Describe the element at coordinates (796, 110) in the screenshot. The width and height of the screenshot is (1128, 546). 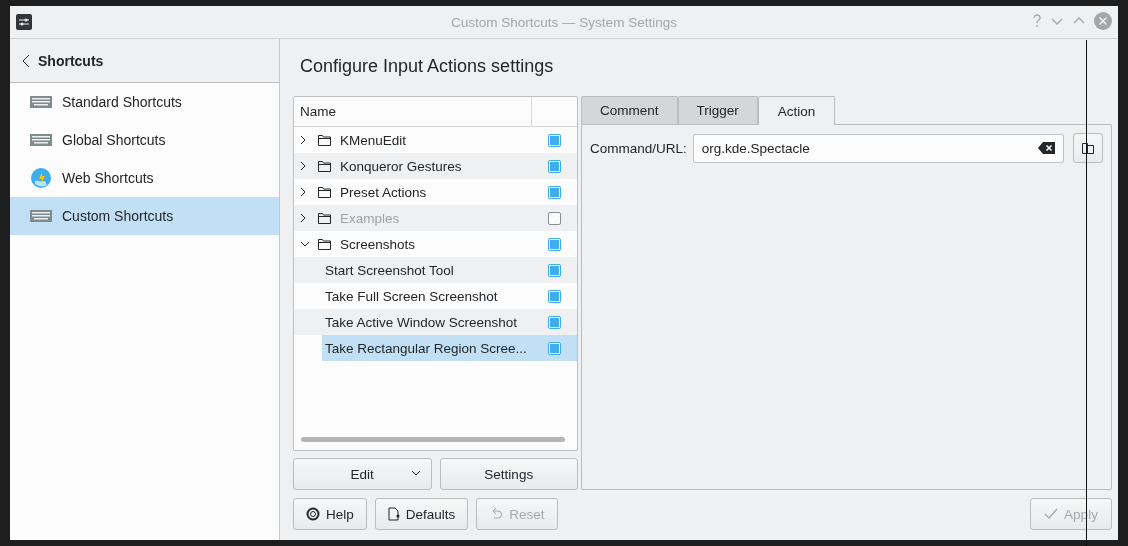
I see `tab: Action` at that location.